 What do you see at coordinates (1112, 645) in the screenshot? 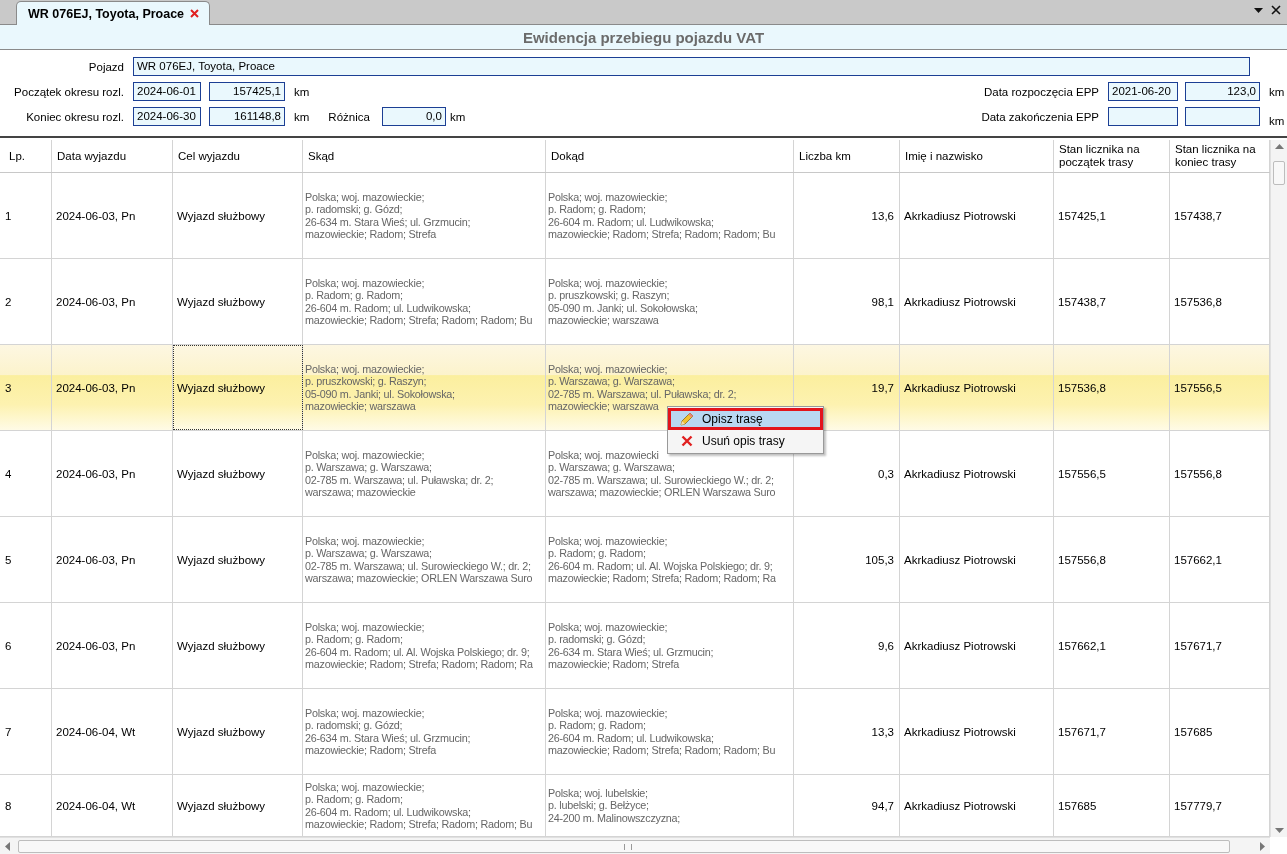
I see `table-cell: 157662,1` at bounding box center [1112, 645].